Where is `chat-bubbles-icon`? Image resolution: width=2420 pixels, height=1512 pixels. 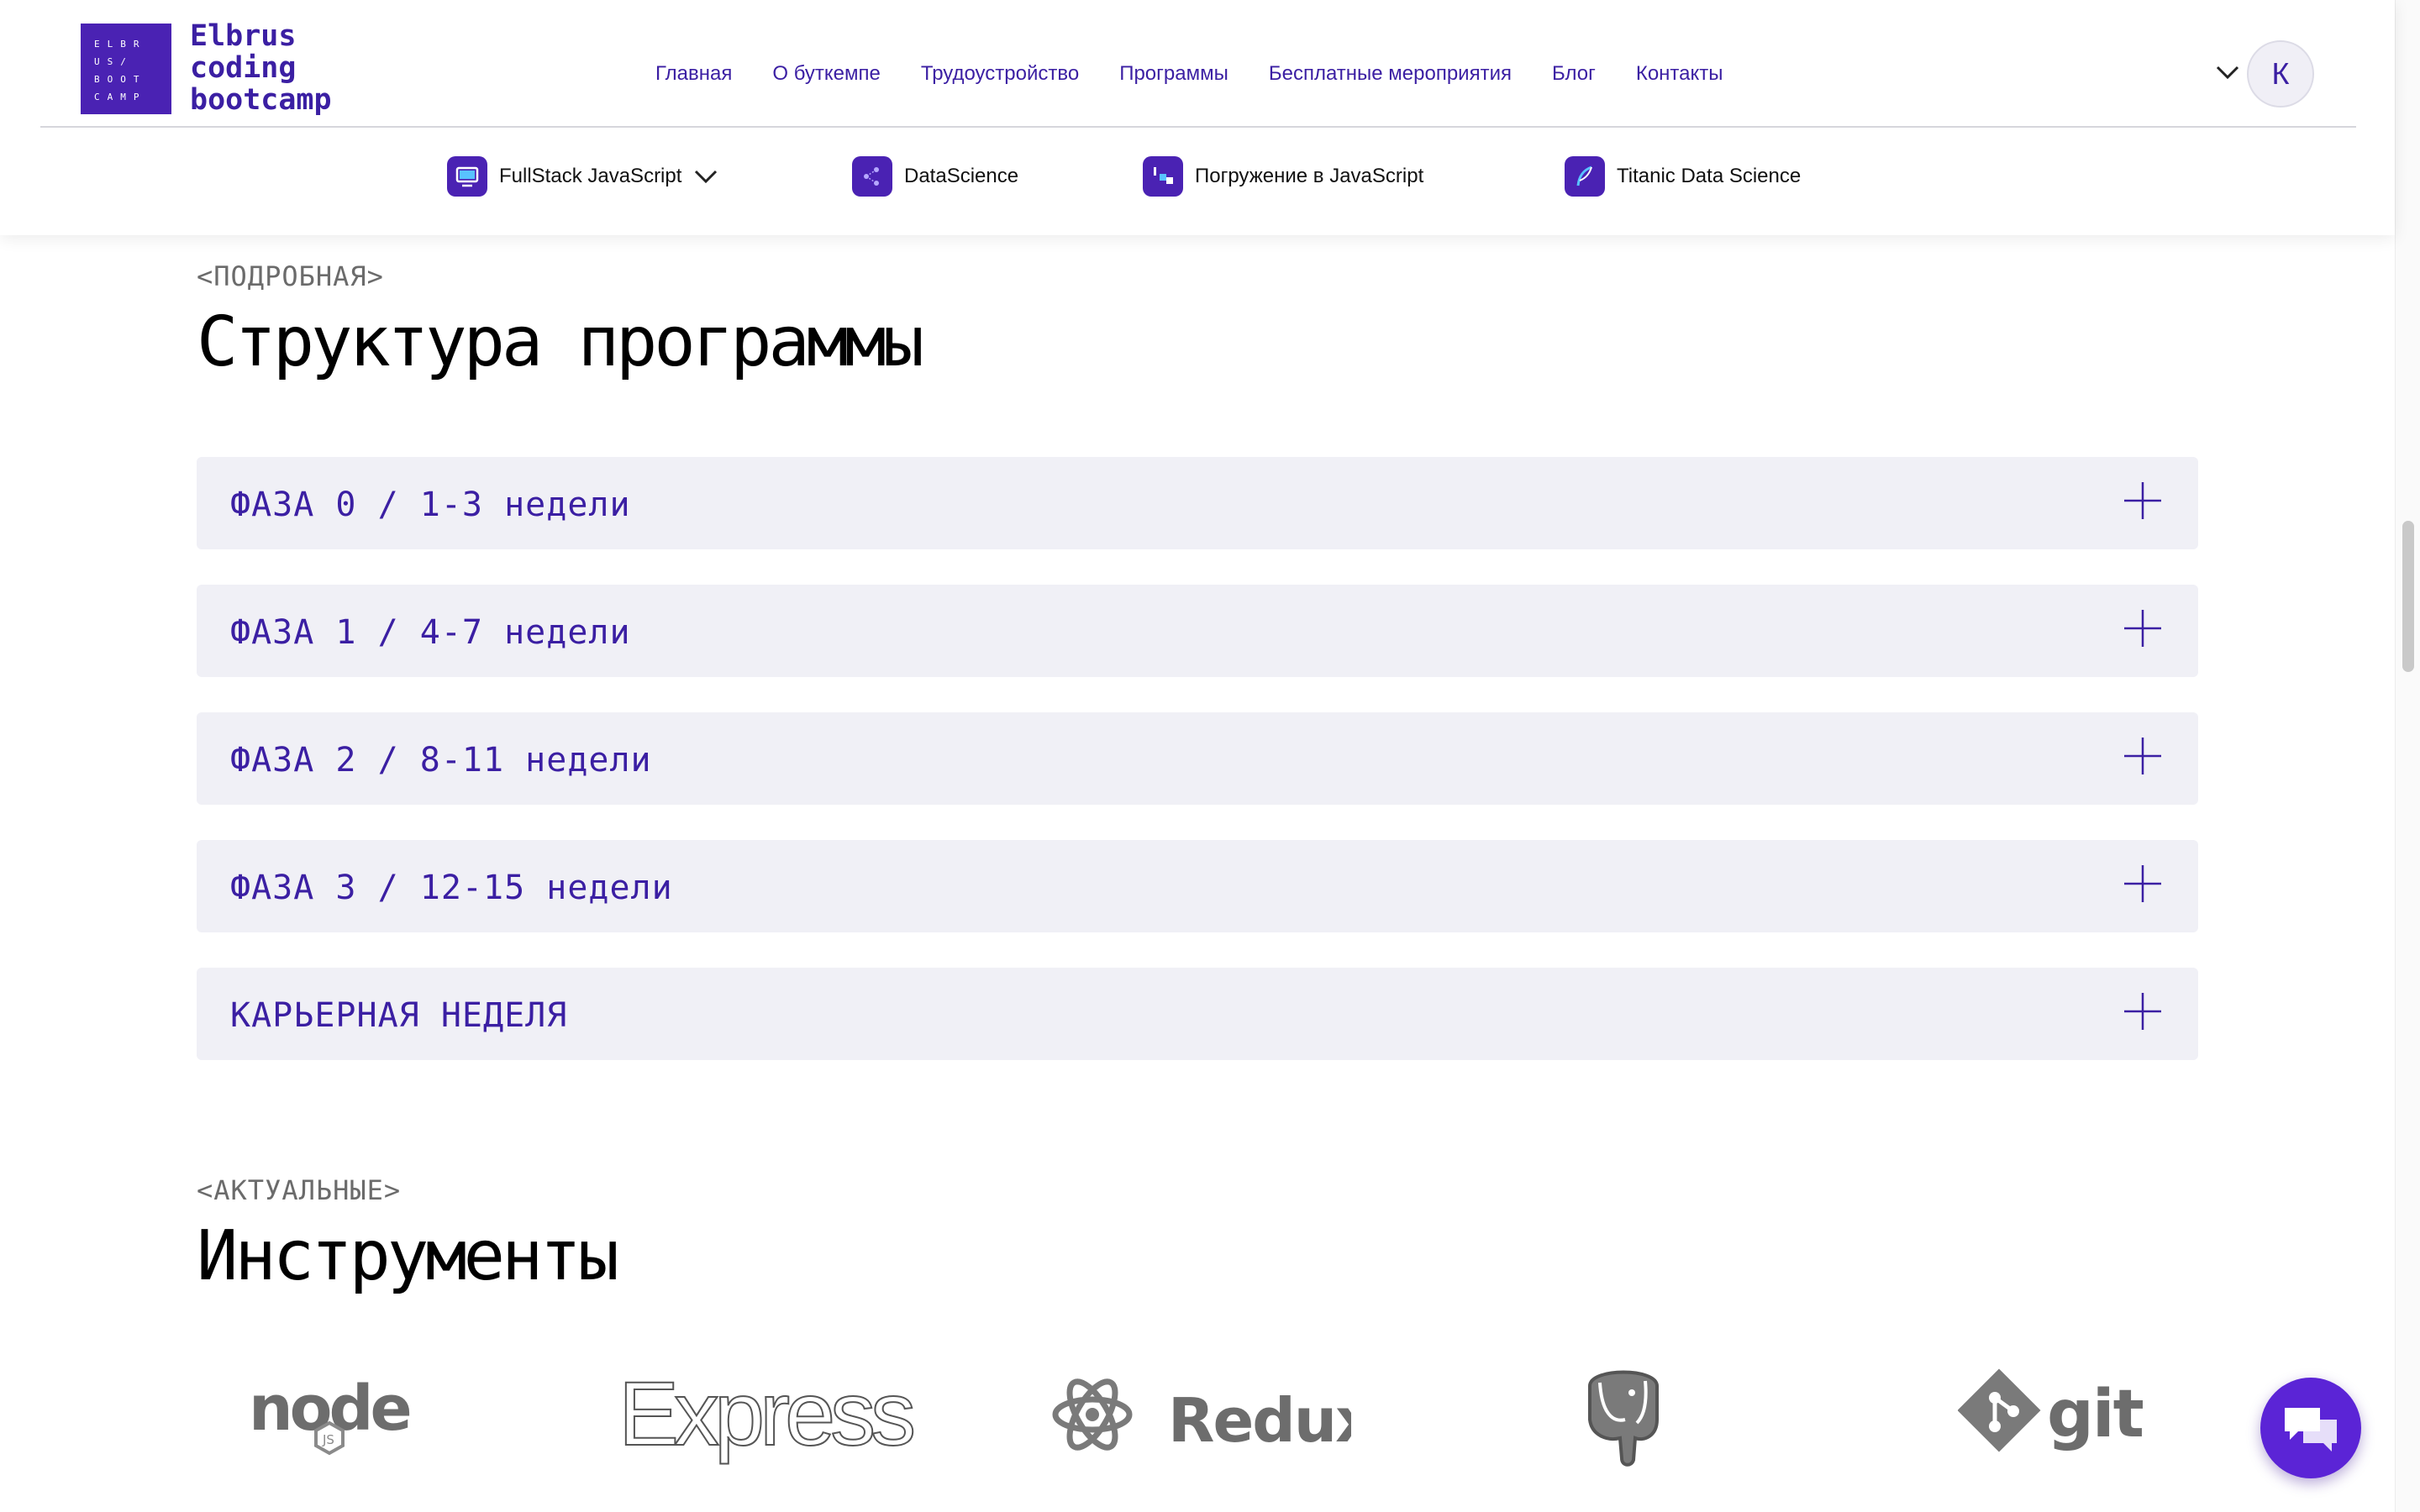 chat-bubbles-icon is located at coordinates (2311, 1430).